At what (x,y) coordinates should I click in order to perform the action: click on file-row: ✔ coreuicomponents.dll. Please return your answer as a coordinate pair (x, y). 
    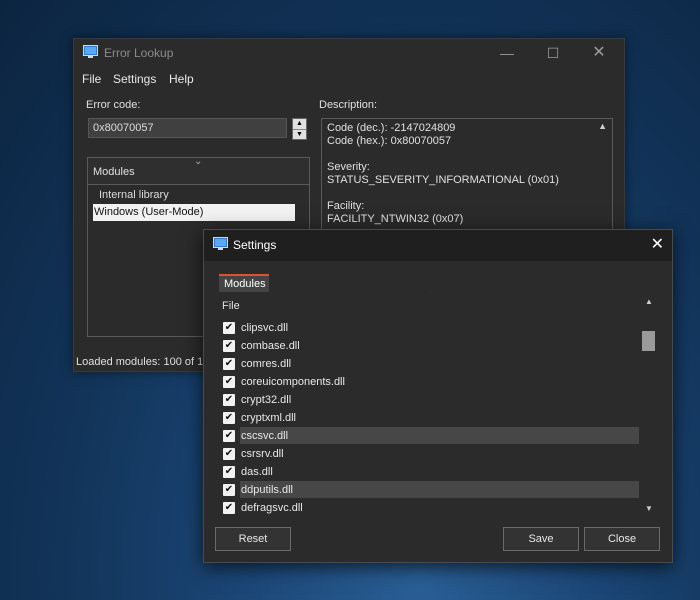
    Looking at the image, I should click on (431, 382).